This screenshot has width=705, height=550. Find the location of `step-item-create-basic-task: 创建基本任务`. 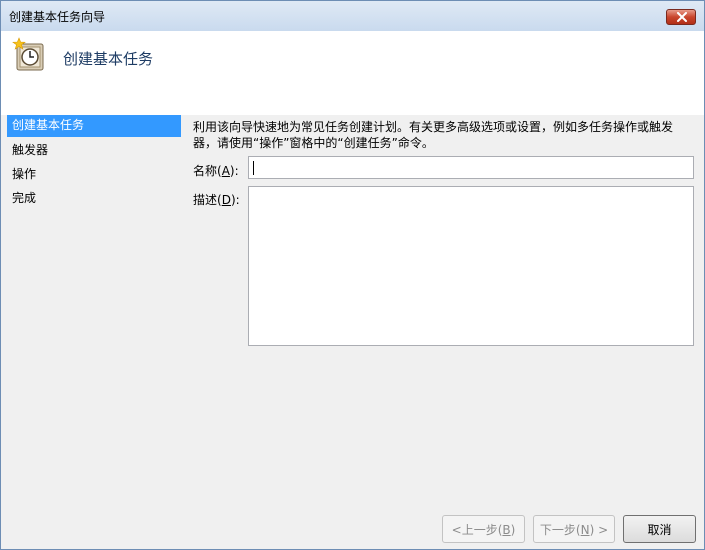

step-item-create-basic-task: 创建基本任务 is located at coordinates (94, 126).